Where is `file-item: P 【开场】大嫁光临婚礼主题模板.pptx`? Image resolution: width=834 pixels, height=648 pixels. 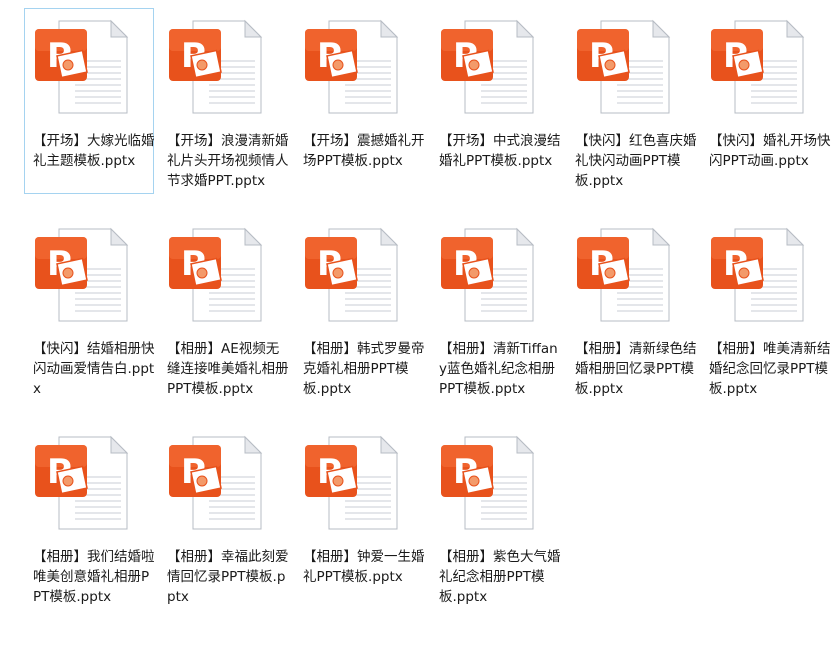
file-item: P 【开场】大嫁光临婚礼主题模板.pptx is located at coordinates (89, 101).